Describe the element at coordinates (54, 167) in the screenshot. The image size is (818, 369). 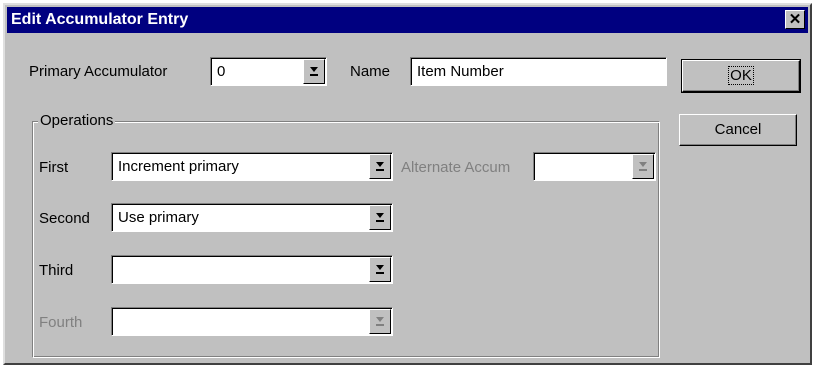
I see `first-label: First` at that location.